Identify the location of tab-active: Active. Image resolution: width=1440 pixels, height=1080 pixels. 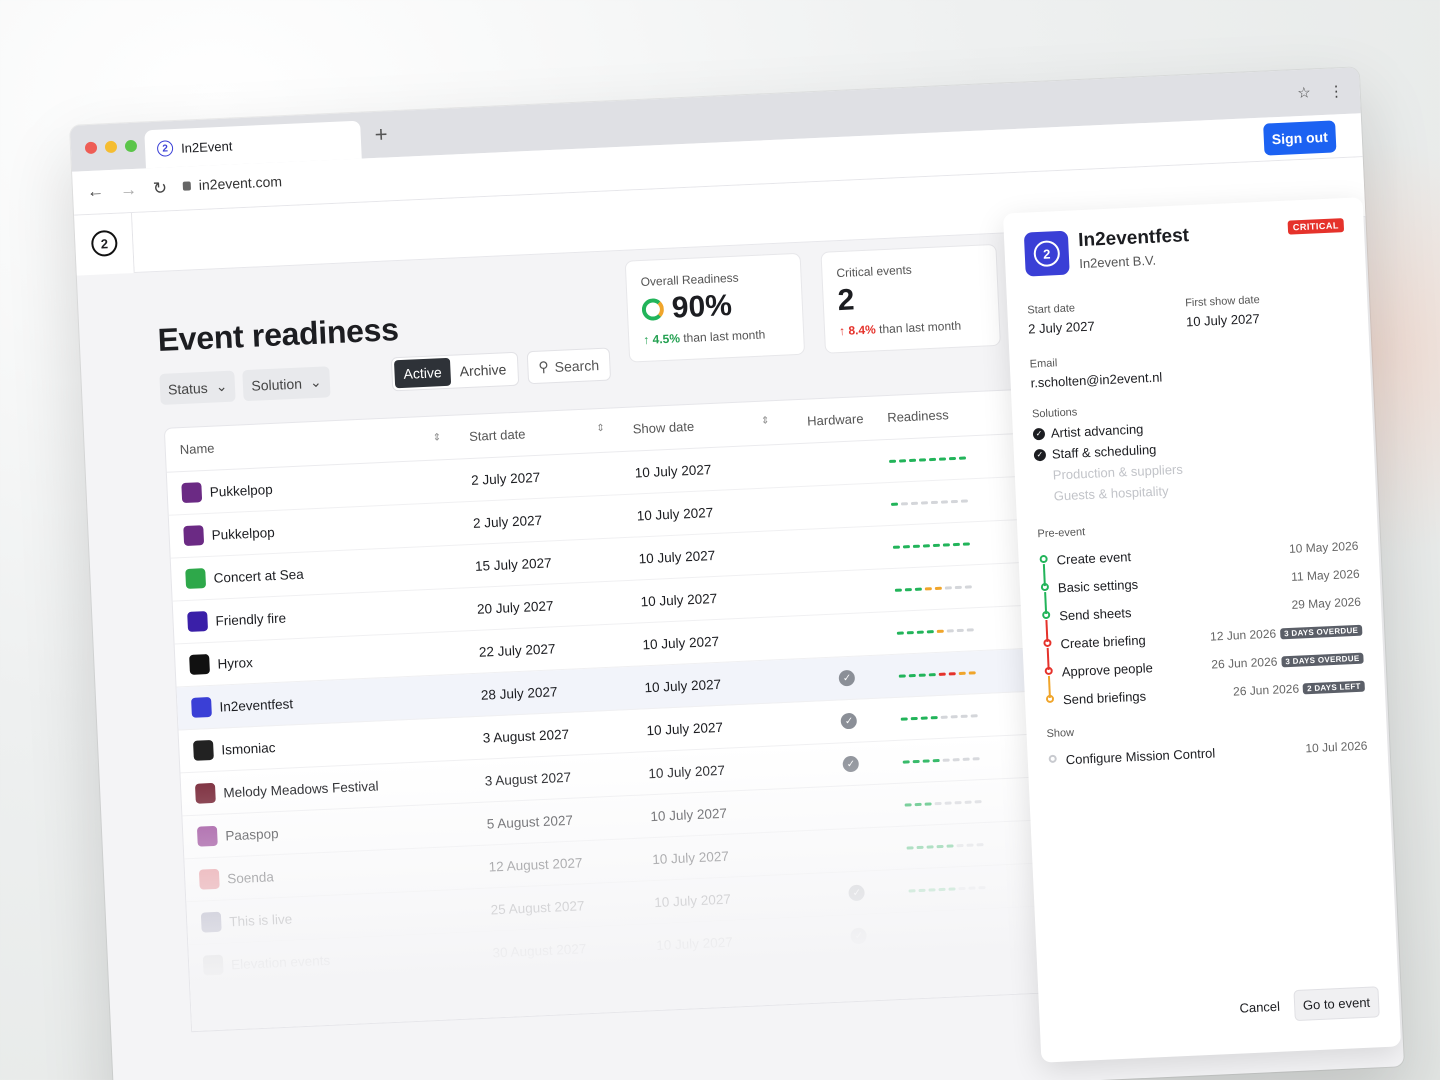
(422, 373).